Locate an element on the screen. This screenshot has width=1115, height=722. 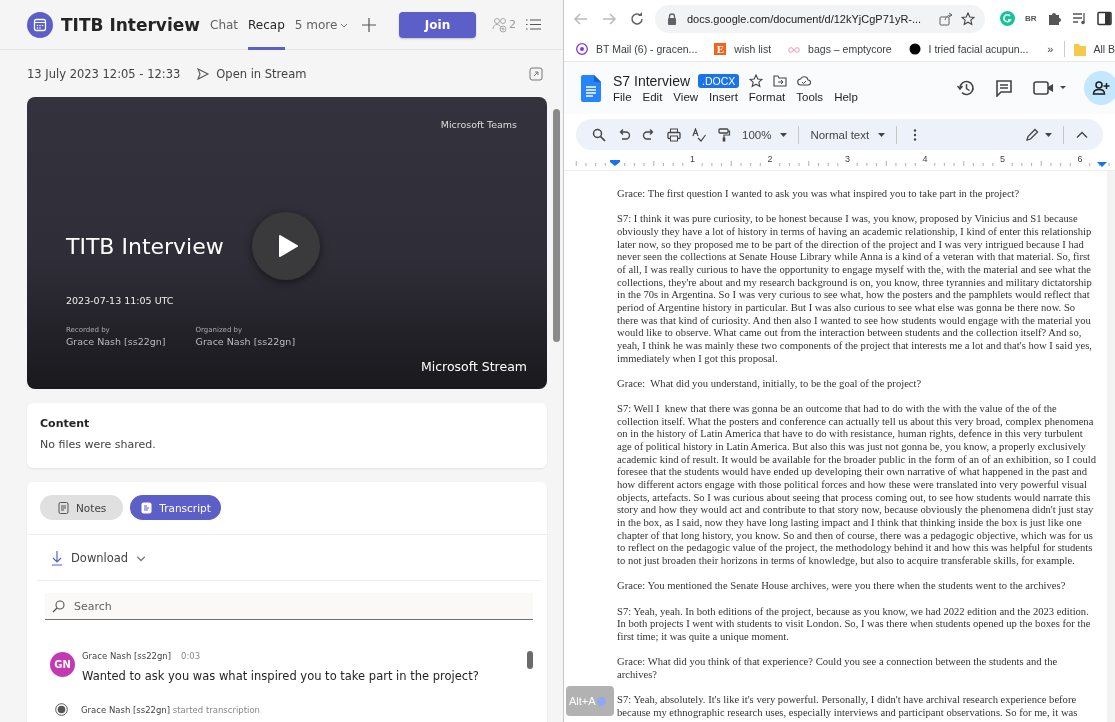
download-button: Download is located at coordinates (99, 557).